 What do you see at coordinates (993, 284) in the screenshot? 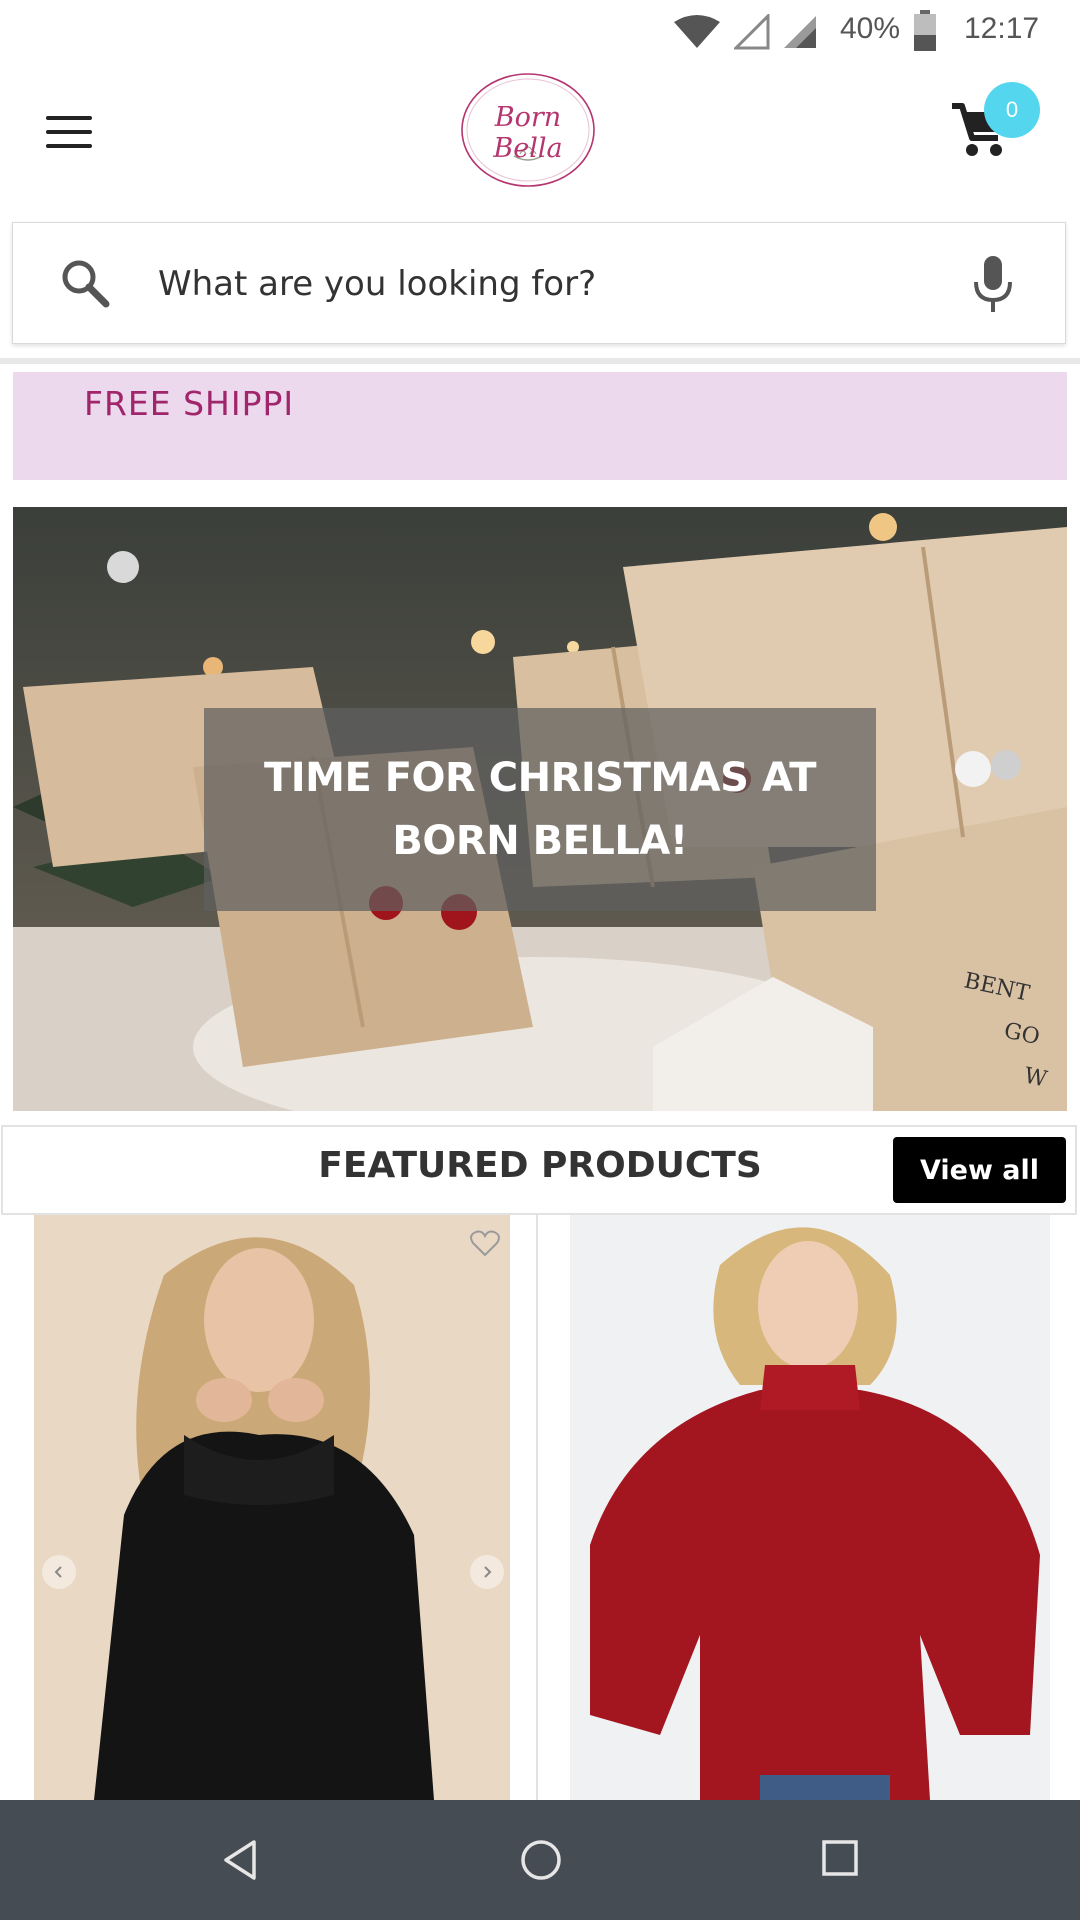
I see `mic-icon` at bounding box center [993, 284].